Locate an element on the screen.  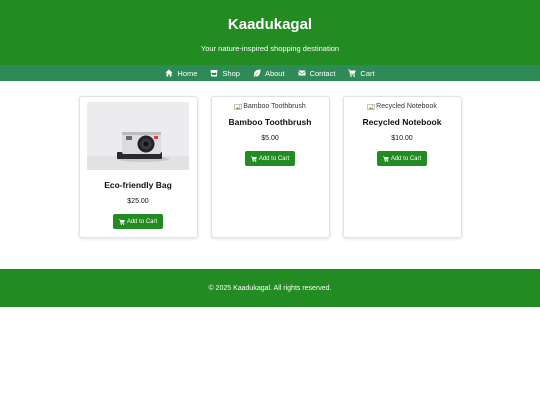
nav-shop: Shop is located at coordinates (225, 73).